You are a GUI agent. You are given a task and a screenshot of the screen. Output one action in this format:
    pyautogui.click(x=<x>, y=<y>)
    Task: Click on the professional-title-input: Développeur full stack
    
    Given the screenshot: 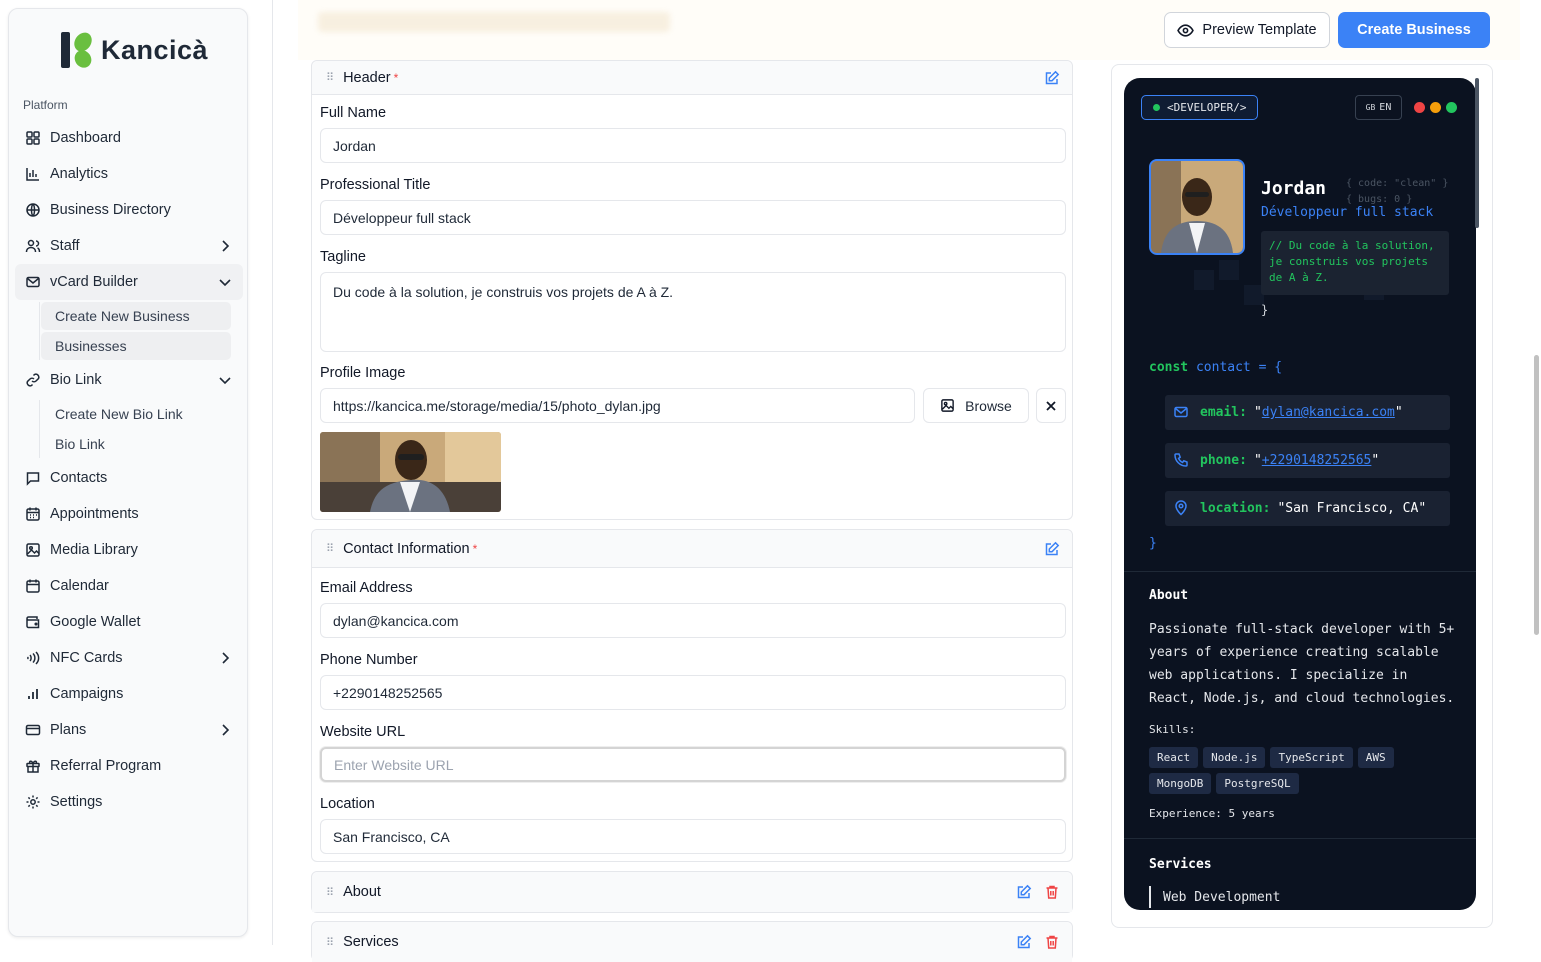 What is the action you would take?
    pyautogui.click(x=693, y=217)
    